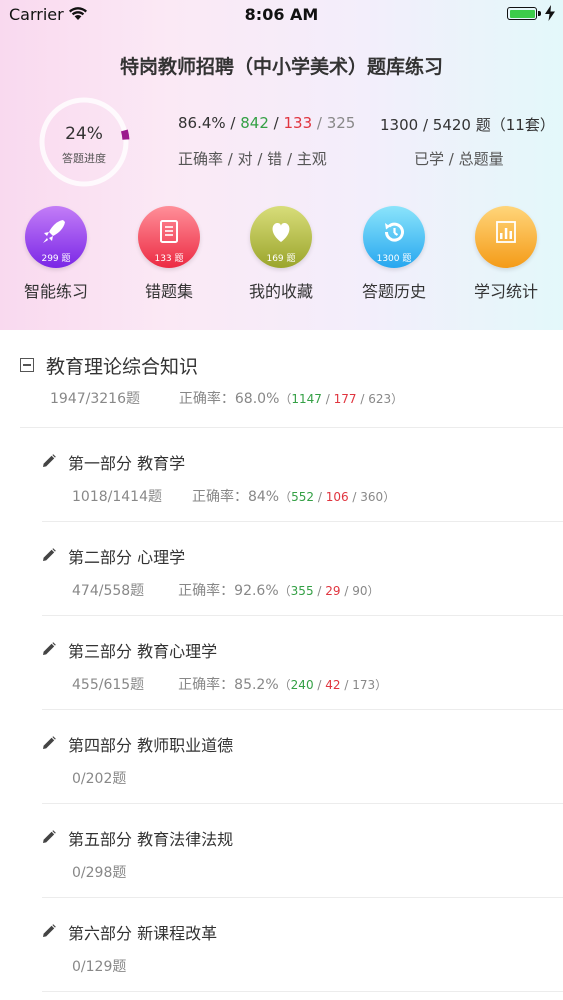 This screenshot has width=563, height=1000. Describe the element at coordinates (506, 232) in the screenshot. I see `bar-chart-icon` at that location.